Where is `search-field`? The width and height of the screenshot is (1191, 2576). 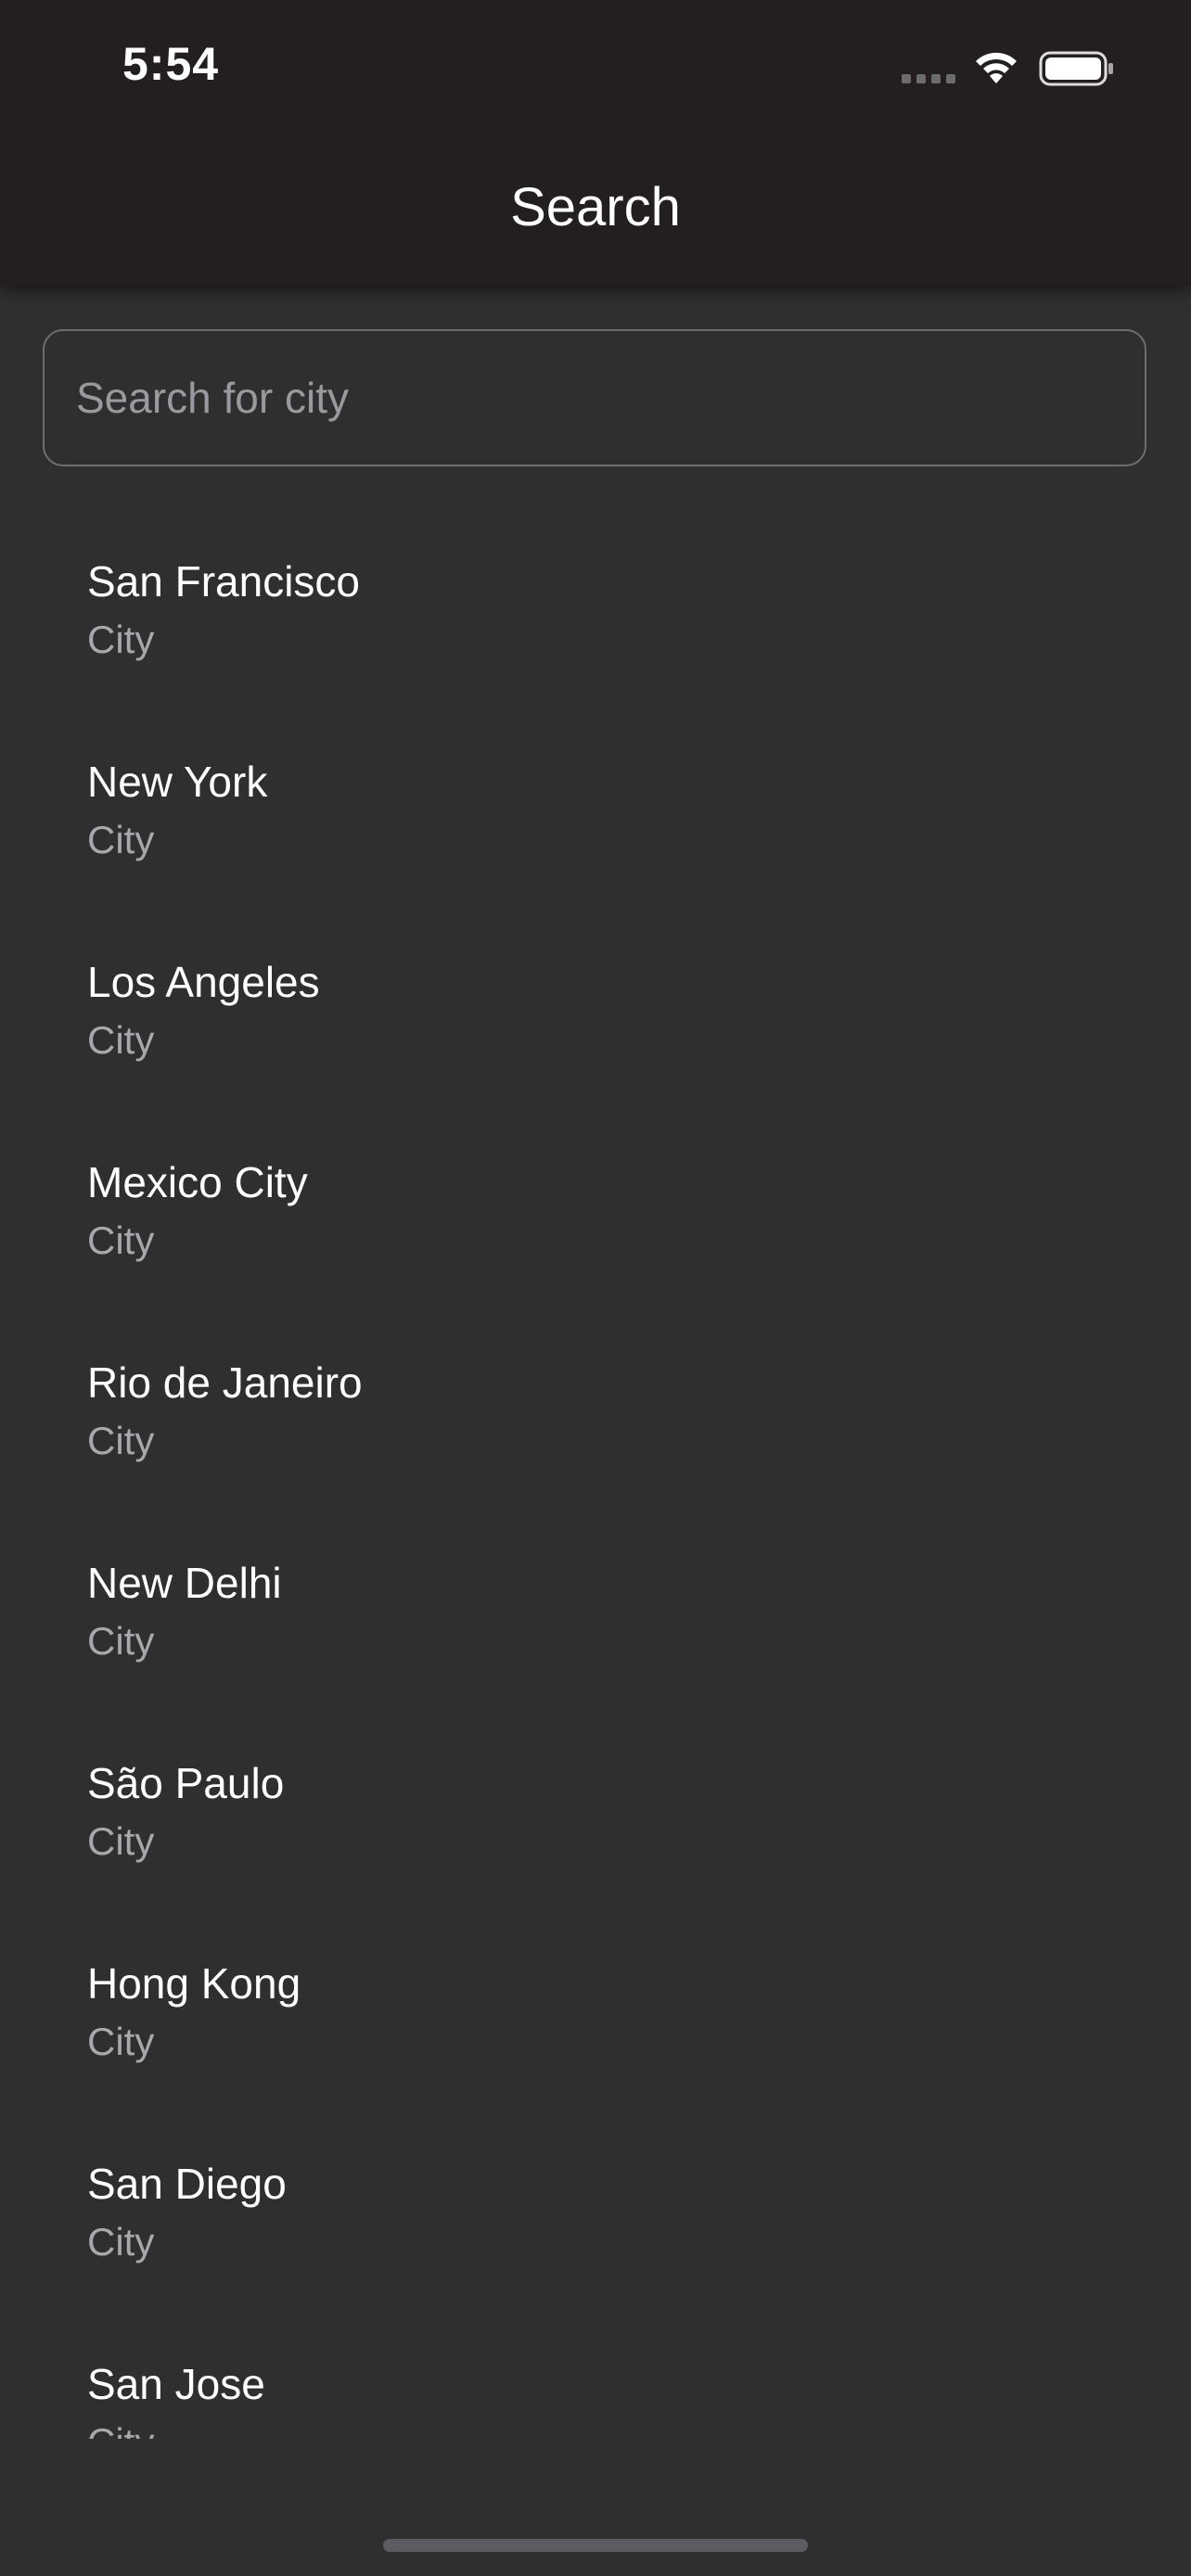
search-field is located at coordinates (594, 398).